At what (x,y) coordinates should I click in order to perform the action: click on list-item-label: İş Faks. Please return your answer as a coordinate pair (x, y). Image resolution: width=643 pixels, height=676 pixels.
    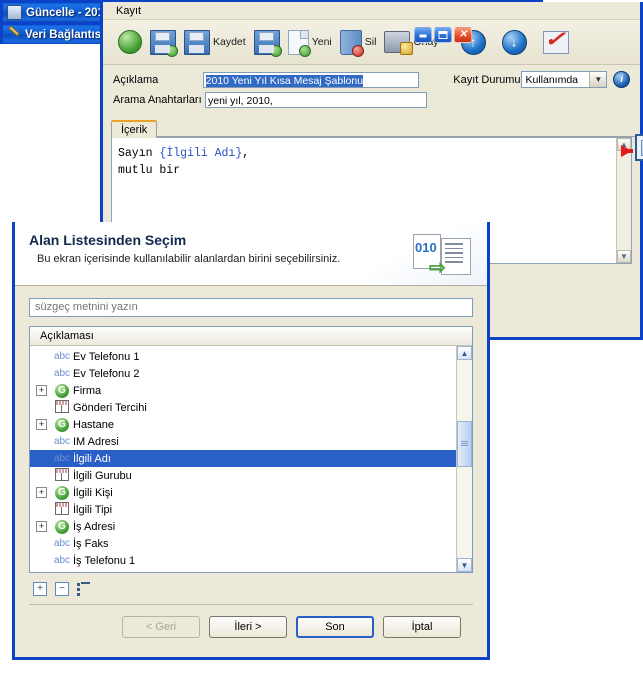
    Looking at the image, I should click on (91, 543).